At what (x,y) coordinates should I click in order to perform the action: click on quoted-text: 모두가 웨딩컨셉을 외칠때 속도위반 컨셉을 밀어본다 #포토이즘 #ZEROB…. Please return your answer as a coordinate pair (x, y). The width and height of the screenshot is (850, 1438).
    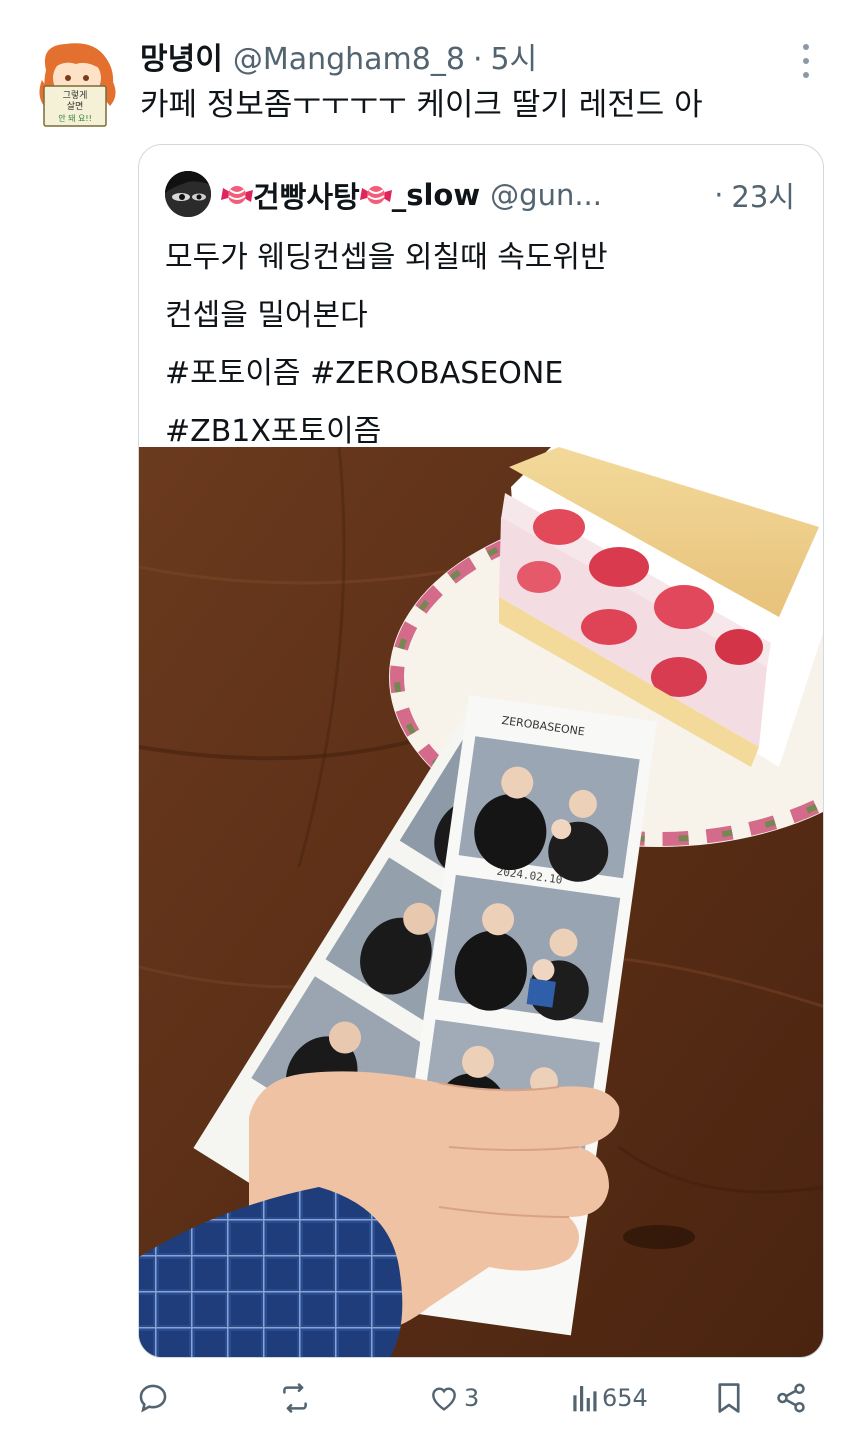
    Looking at the image, I should click on (386, 345).